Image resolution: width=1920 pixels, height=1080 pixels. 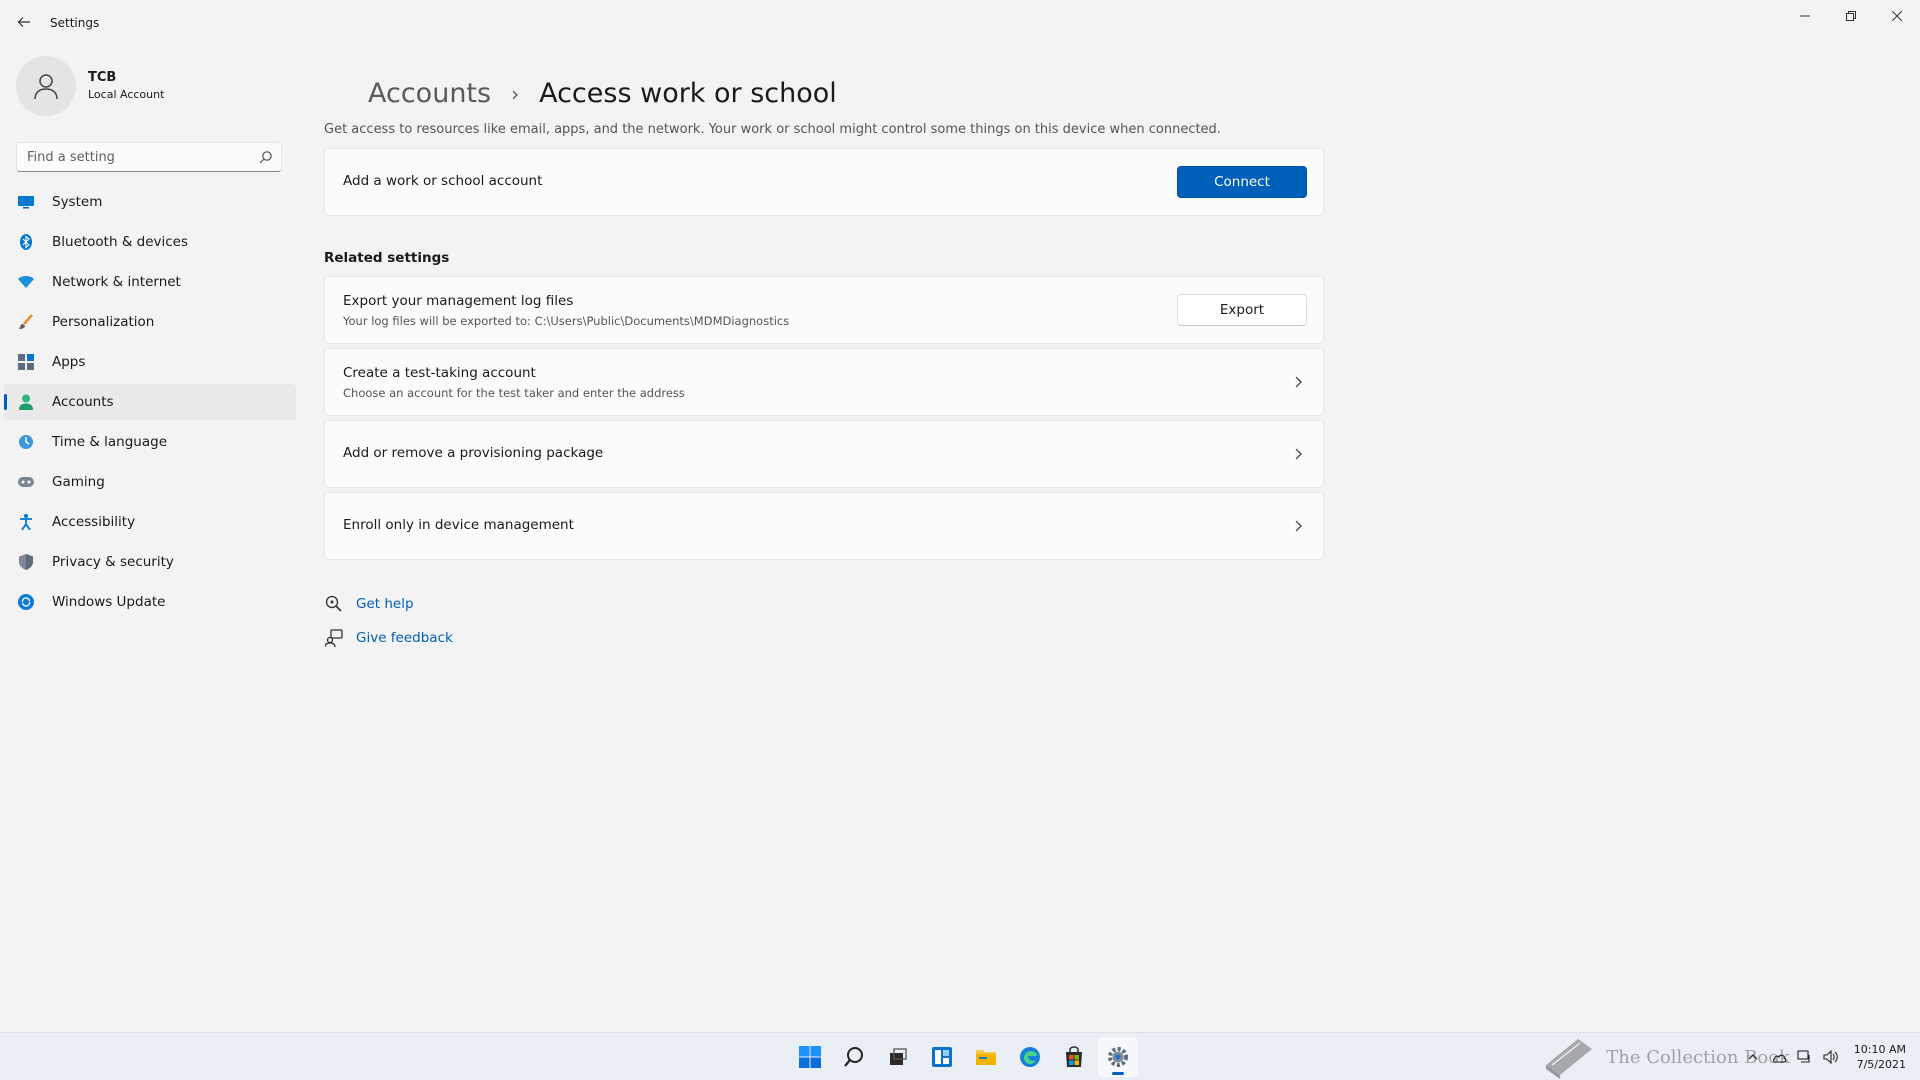 I want to click on widgets-icon, so click(x=942, y=1057).